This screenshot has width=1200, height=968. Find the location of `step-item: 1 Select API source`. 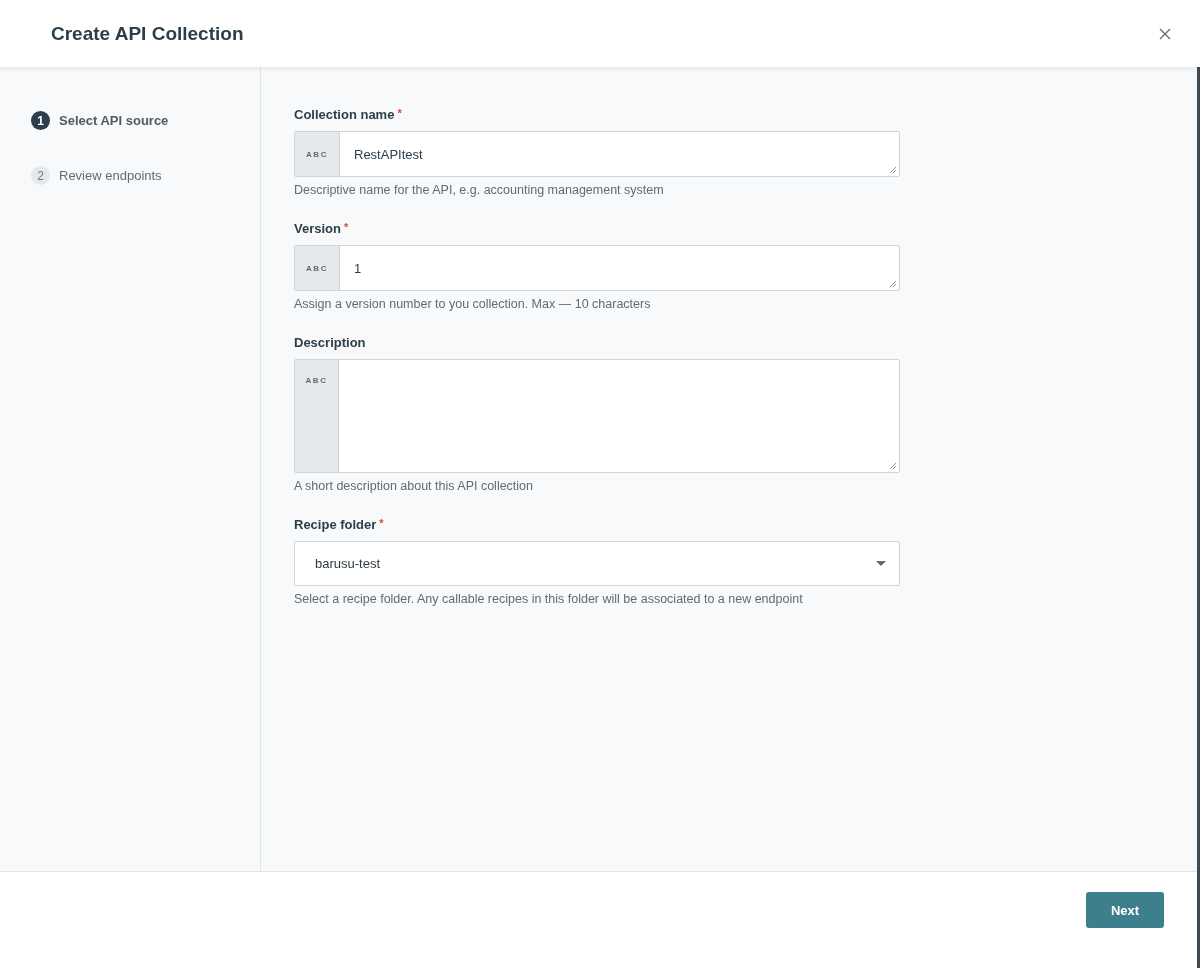

step-item: 1 Select API source is located at coordinates (130, 132).